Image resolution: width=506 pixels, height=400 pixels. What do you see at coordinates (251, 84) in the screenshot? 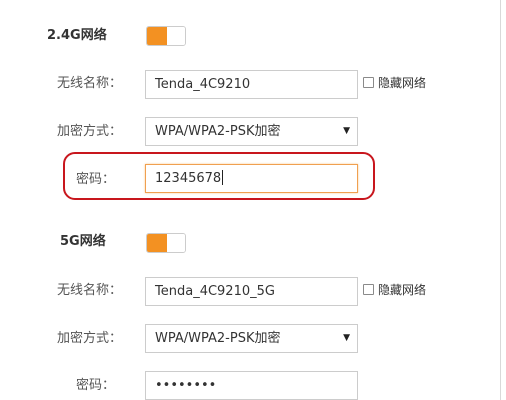
I see `ssid-2g-input: Tenda_4C9210` at bounding box center [251, 84].